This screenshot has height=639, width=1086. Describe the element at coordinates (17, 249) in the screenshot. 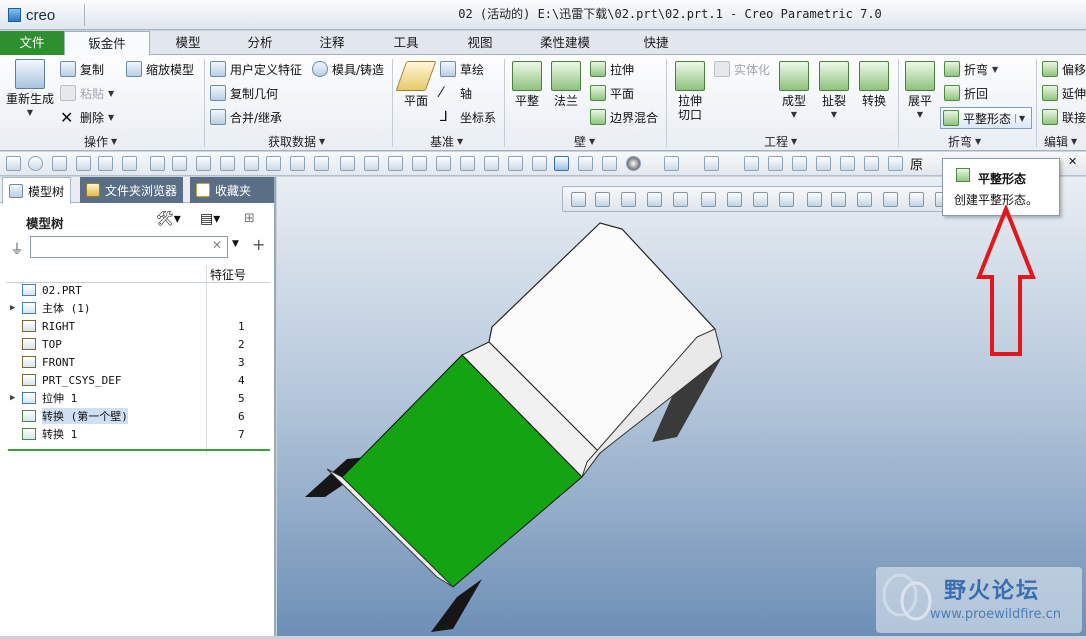

I see `filter-icon: ⏚` at that location.